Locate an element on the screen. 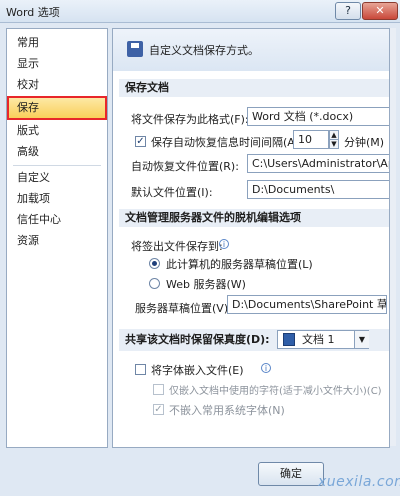  default-location-input: D:\Documents\ is located at coordinates (318, 189).